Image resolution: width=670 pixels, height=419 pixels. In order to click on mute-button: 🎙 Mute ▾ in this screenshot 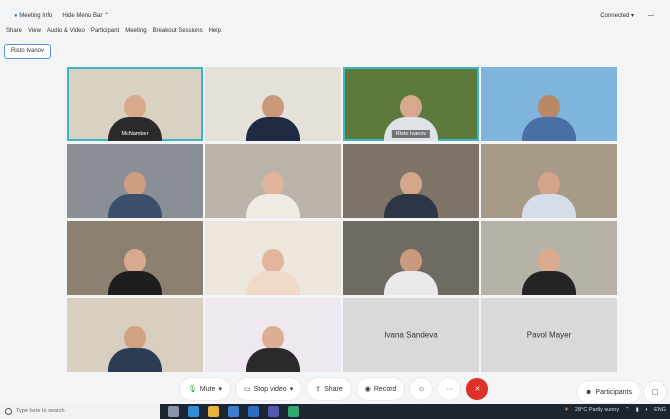, I will do `click(205, 389)`.